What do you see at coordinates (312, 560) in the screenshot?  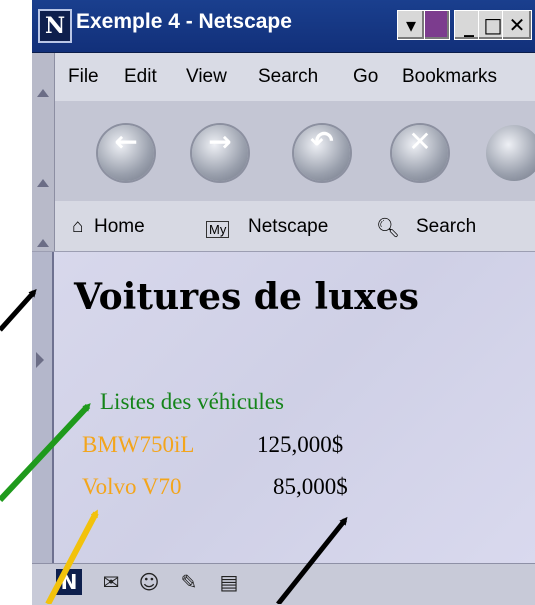 I see `arrow-to-price` at bounding box center [312, 560].